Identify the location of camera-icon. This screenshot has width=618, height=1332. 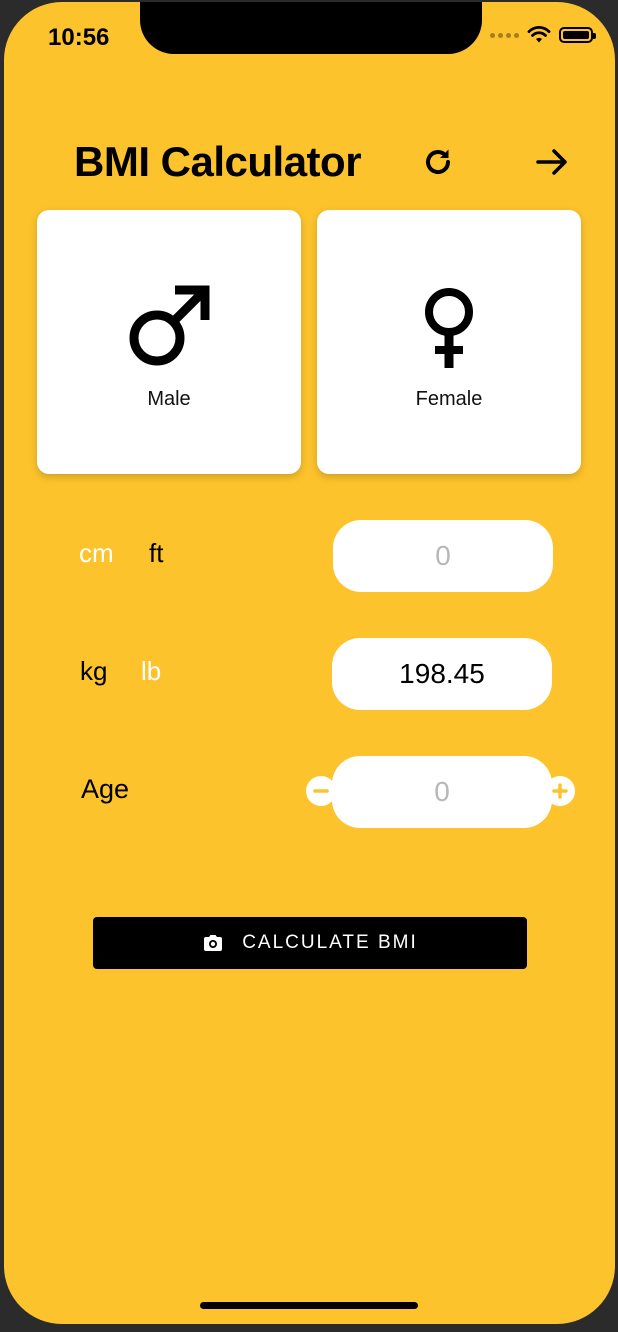
(213, 943).